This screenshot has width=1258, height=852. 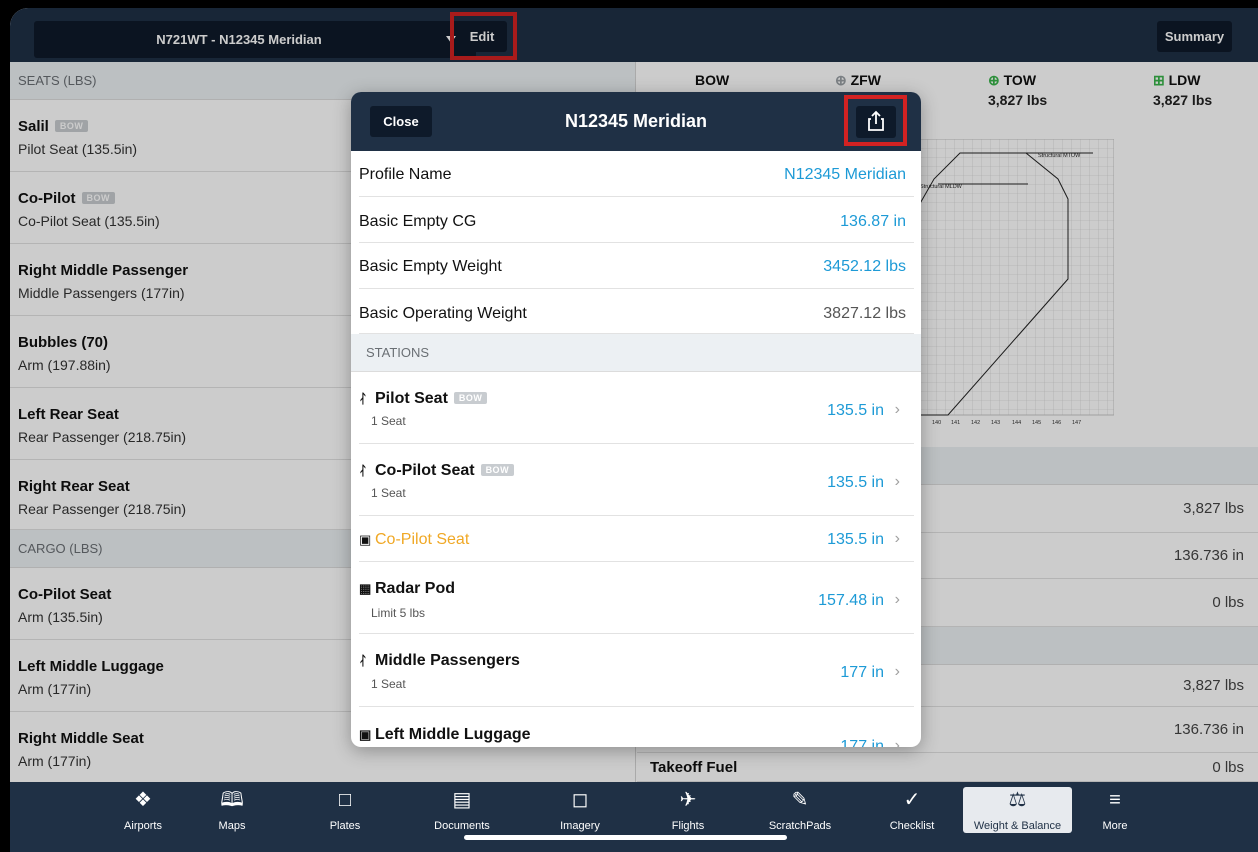 What do you see at coordinates (625, 837) in the screenshot?
I see `home-indicator` at bounding box center [625, 837].